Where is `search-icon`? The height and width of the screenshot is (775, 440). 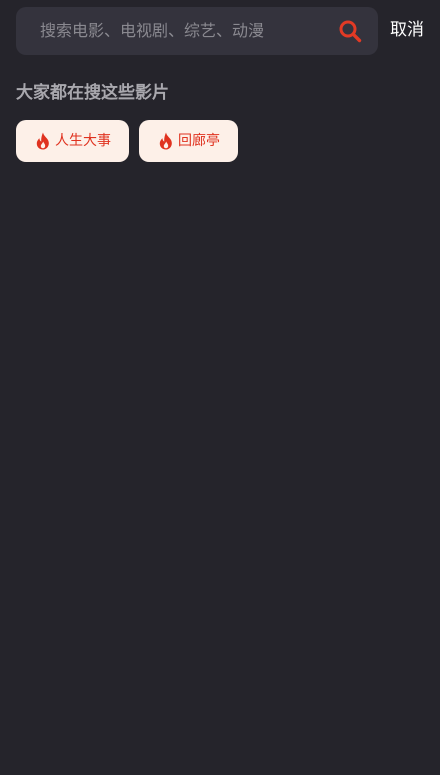
search-icon is located at coordinates (350, 31).